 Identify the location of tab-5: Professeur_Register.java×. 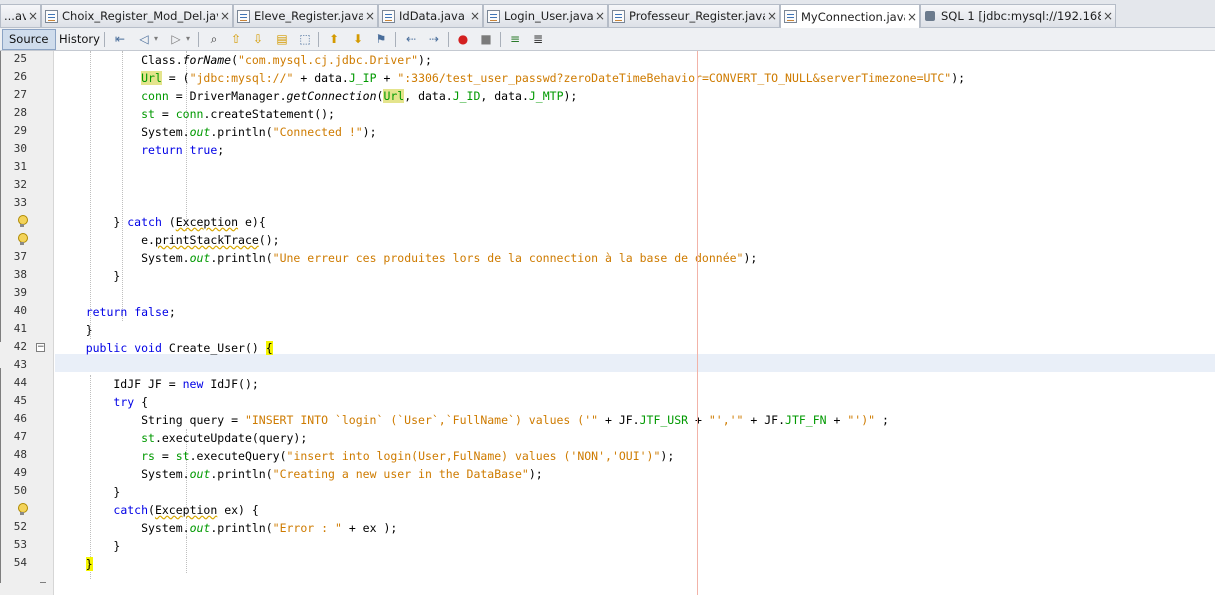
(694, 15).